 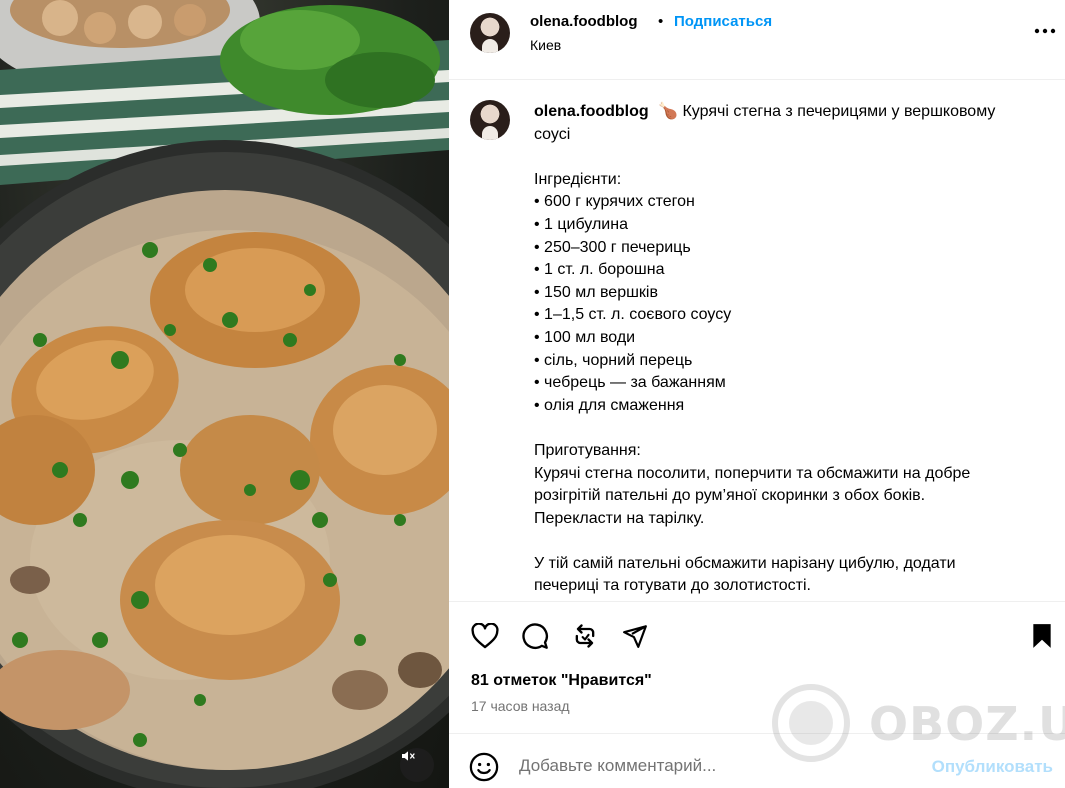 I want to click on emoji-button, so click(x=484, y=767).